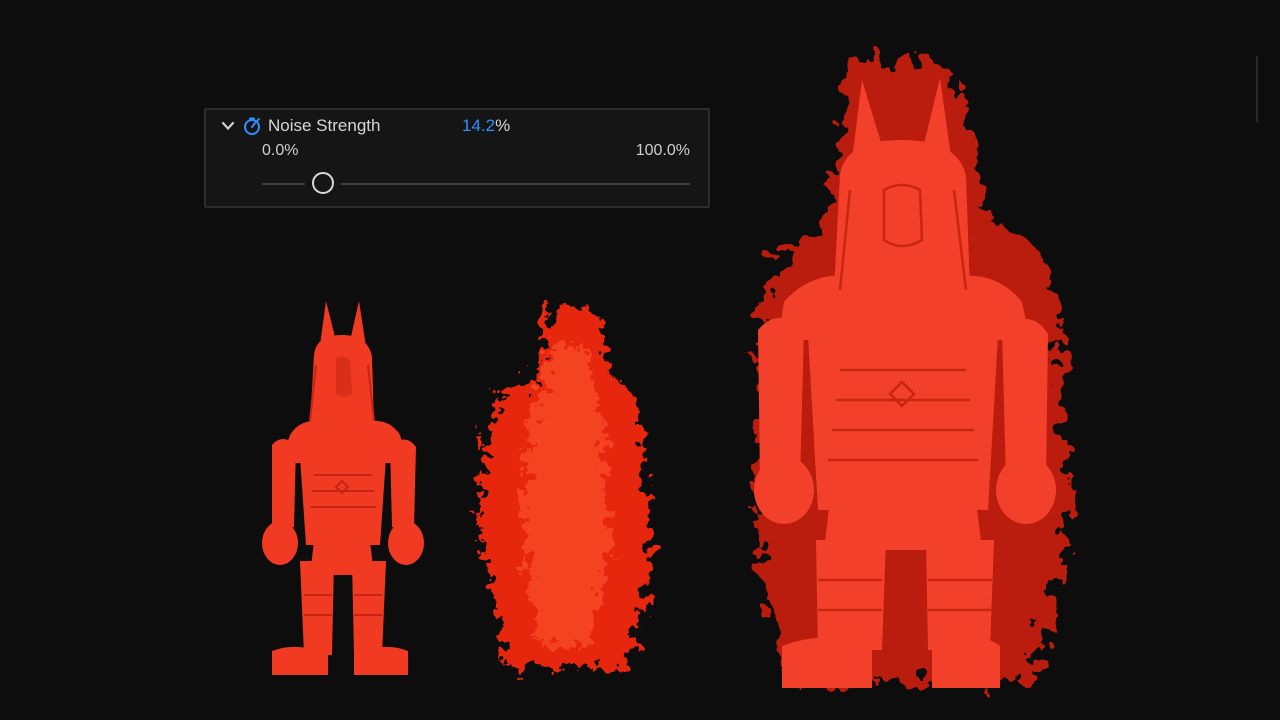 The width and height of the screenshot is (1280, 720). Describe the element at coordinates (662, 150) in the screenshot. I see `slider-max-label: 100.0%` at that location.